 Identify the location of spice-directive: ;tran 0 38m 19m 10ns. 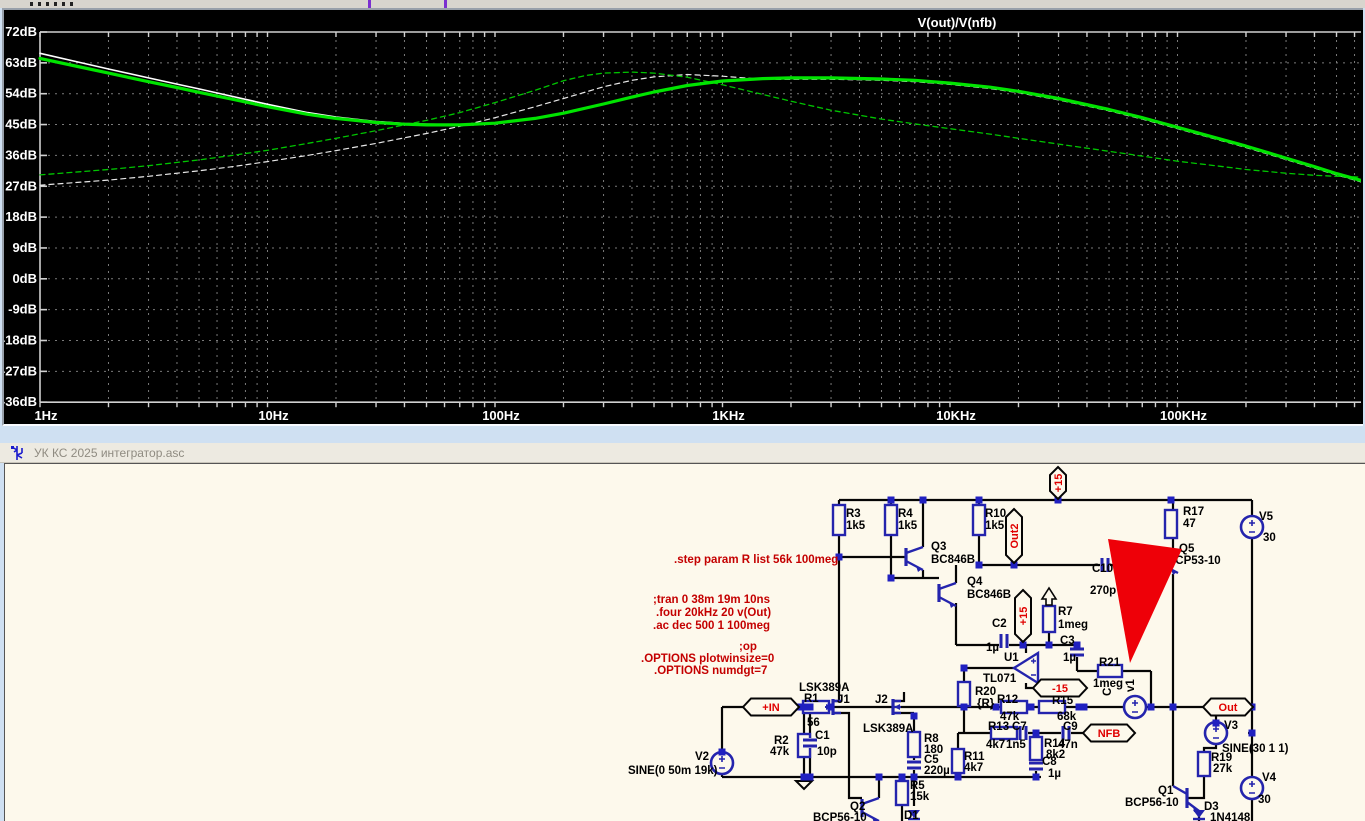
(711, 600).